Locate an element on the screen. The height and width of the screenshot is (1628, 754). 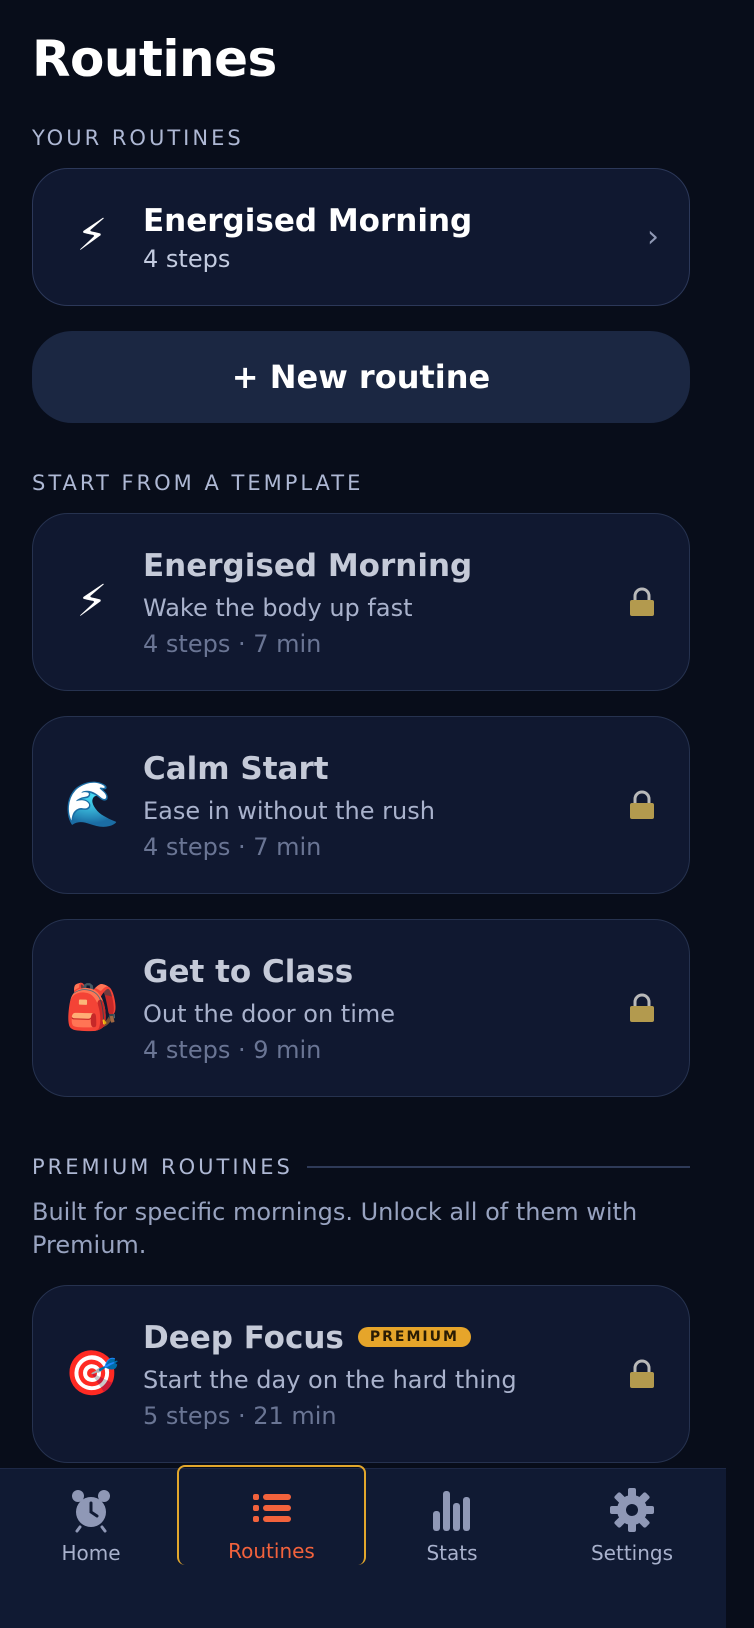
bottom-tab-bar: Home Routines Stats Settings is located at coordinates (363, 1546).